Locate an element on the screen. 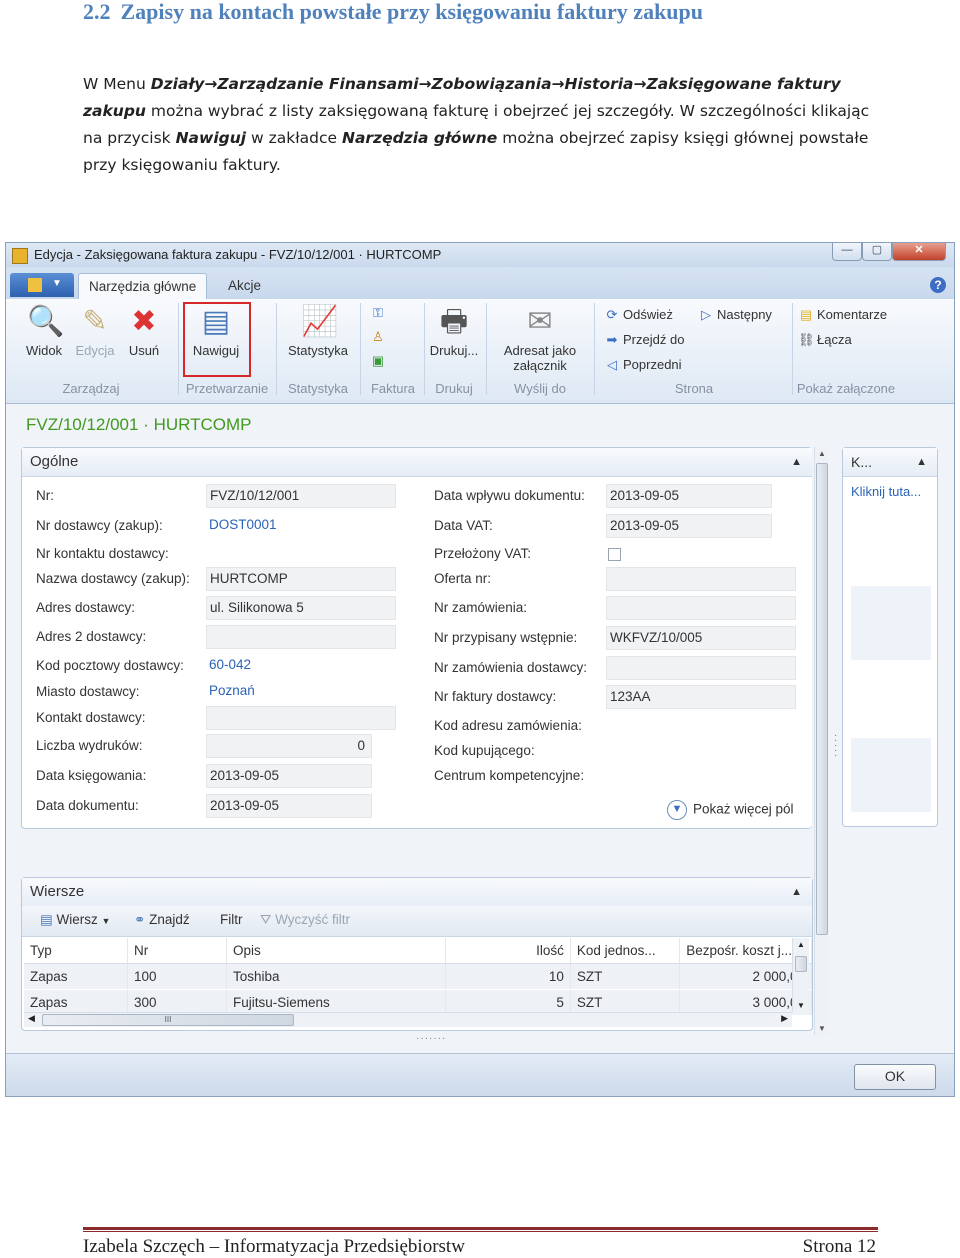 This screenshot has width=960, height=1258. ok-button: OK is located at coordinates (895, 1077).